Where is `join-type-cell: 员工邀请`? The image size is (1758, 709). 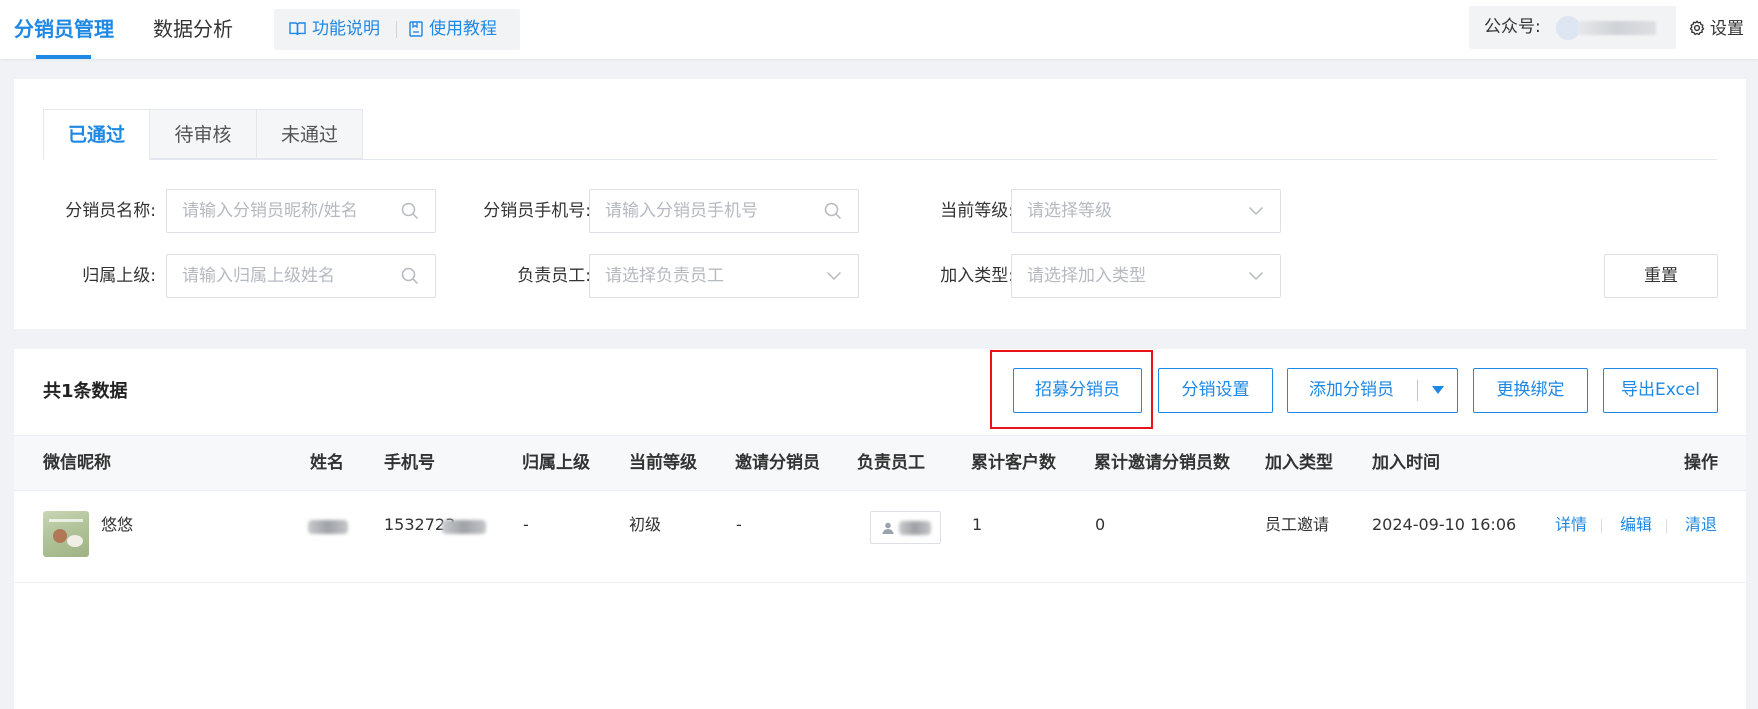 join-type-cell: 员工邀请 is located at coordinates (1297, 524).